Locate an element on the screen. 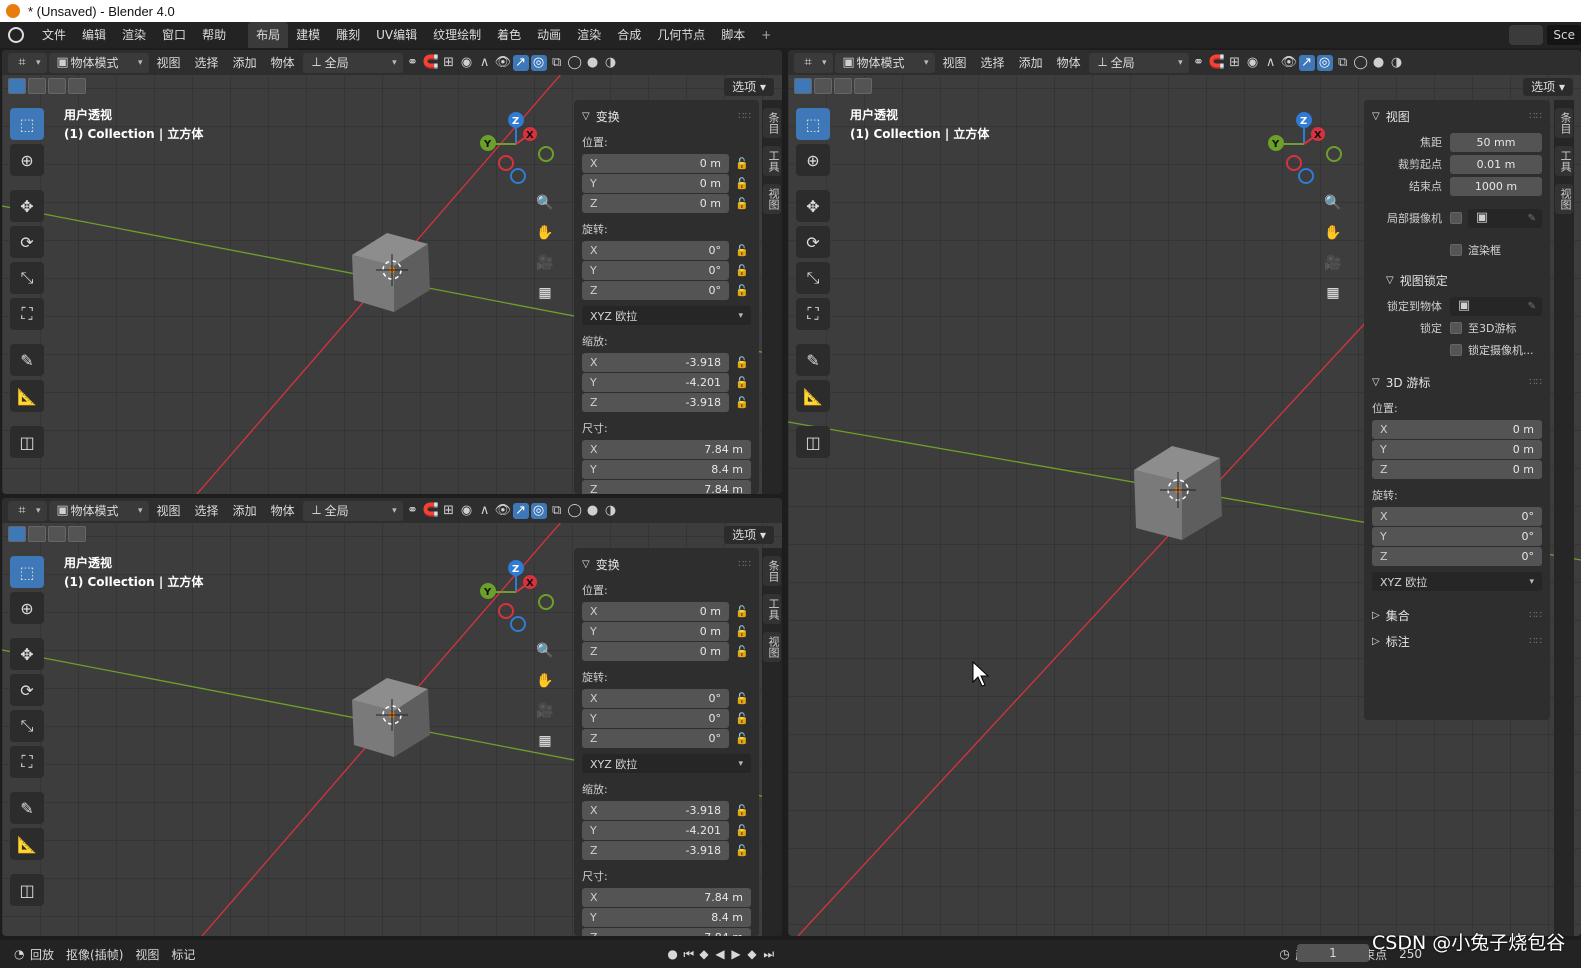 The image size is (1581, 968). mode-dropdown: ▣ 物体模式 ▾ is located at coordinates (884, 62).